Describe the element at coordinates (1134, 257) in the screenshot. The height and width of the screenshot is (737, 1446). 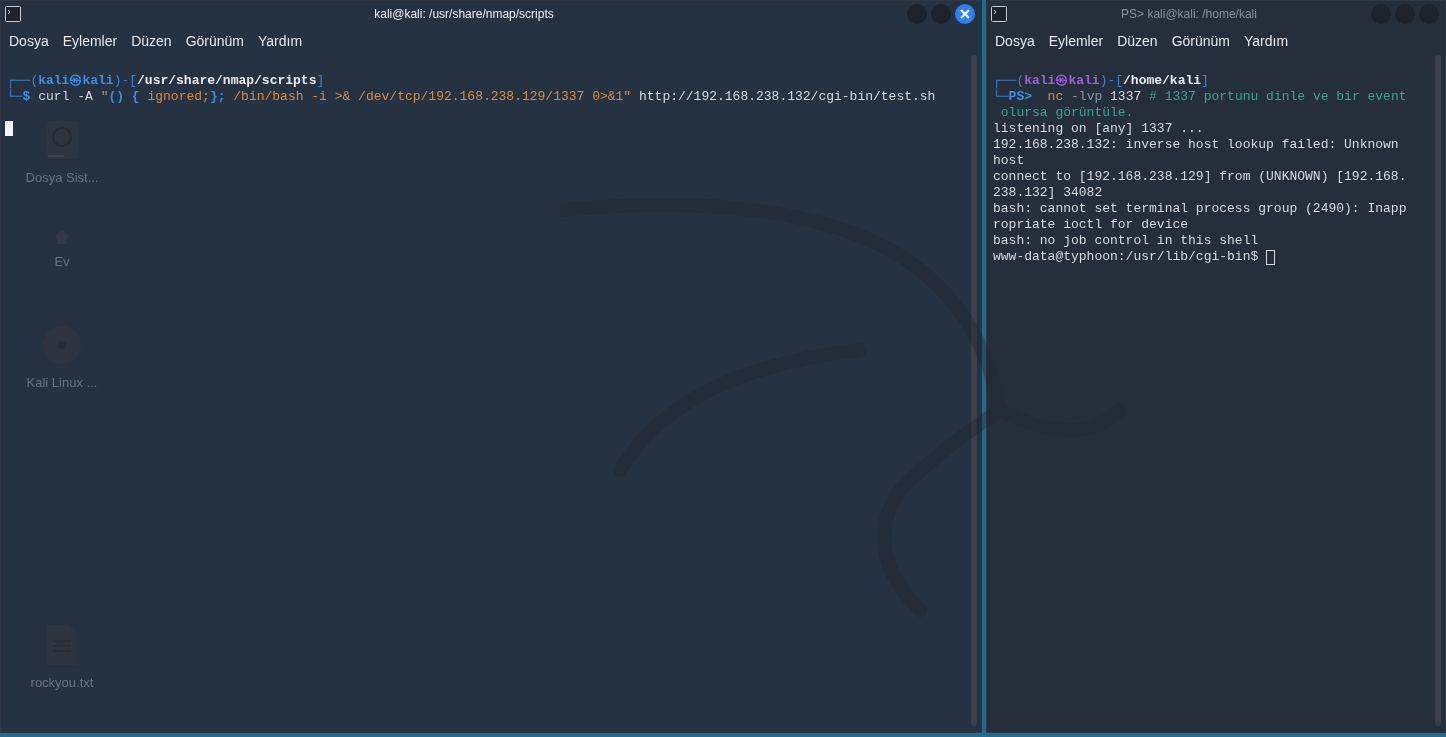
I see `terminal-line: www-data@typhoon:/usr/lib/cgi-bin$` at that location.